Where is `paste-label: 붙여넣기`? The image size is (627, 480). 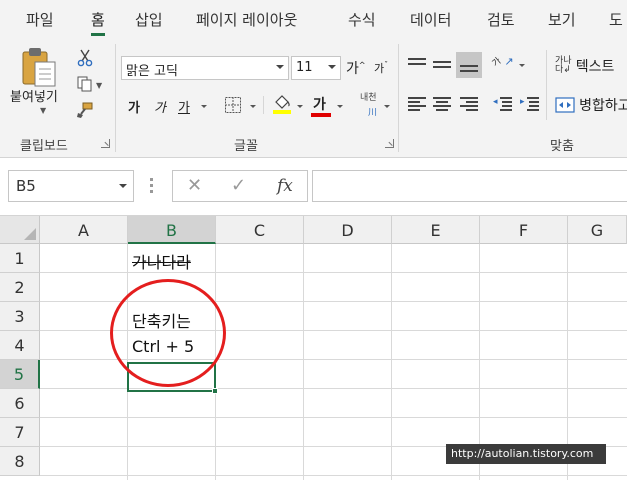
paste-label: 붙여넣기 is located at coordinates (34, 95).